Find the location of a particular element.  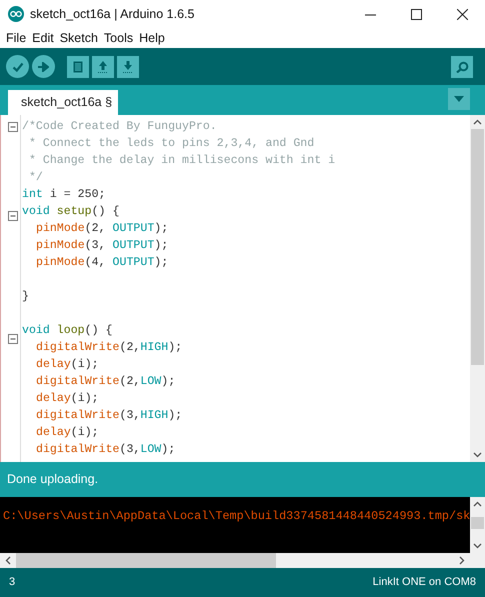

code-line: digitalWrite(2,HIGH); is located at coordinates (109, 348).